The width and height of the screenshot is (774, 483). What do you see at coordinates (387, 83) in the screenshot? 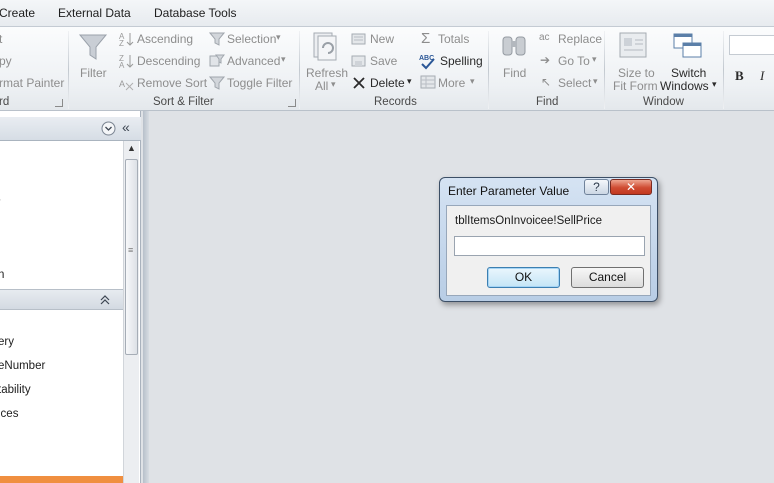
I see `delete-button: Delete` at bounding box center [387, 83].